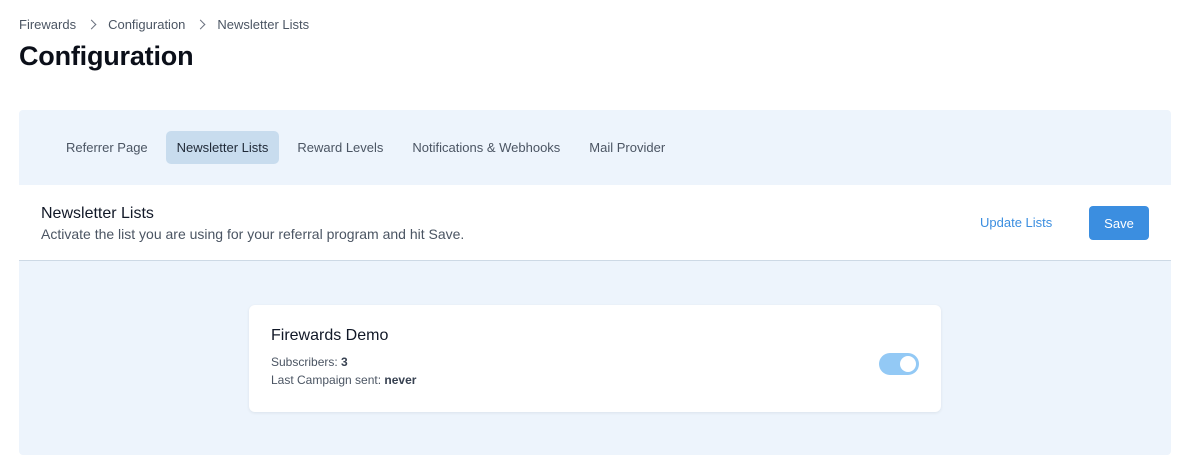 Image resolution: width=1184 pixels, height=475 pixels. Describe the element at coordinates (97, 213) in the screenshot. I see `section-title: Newsletter Lists` at that location.